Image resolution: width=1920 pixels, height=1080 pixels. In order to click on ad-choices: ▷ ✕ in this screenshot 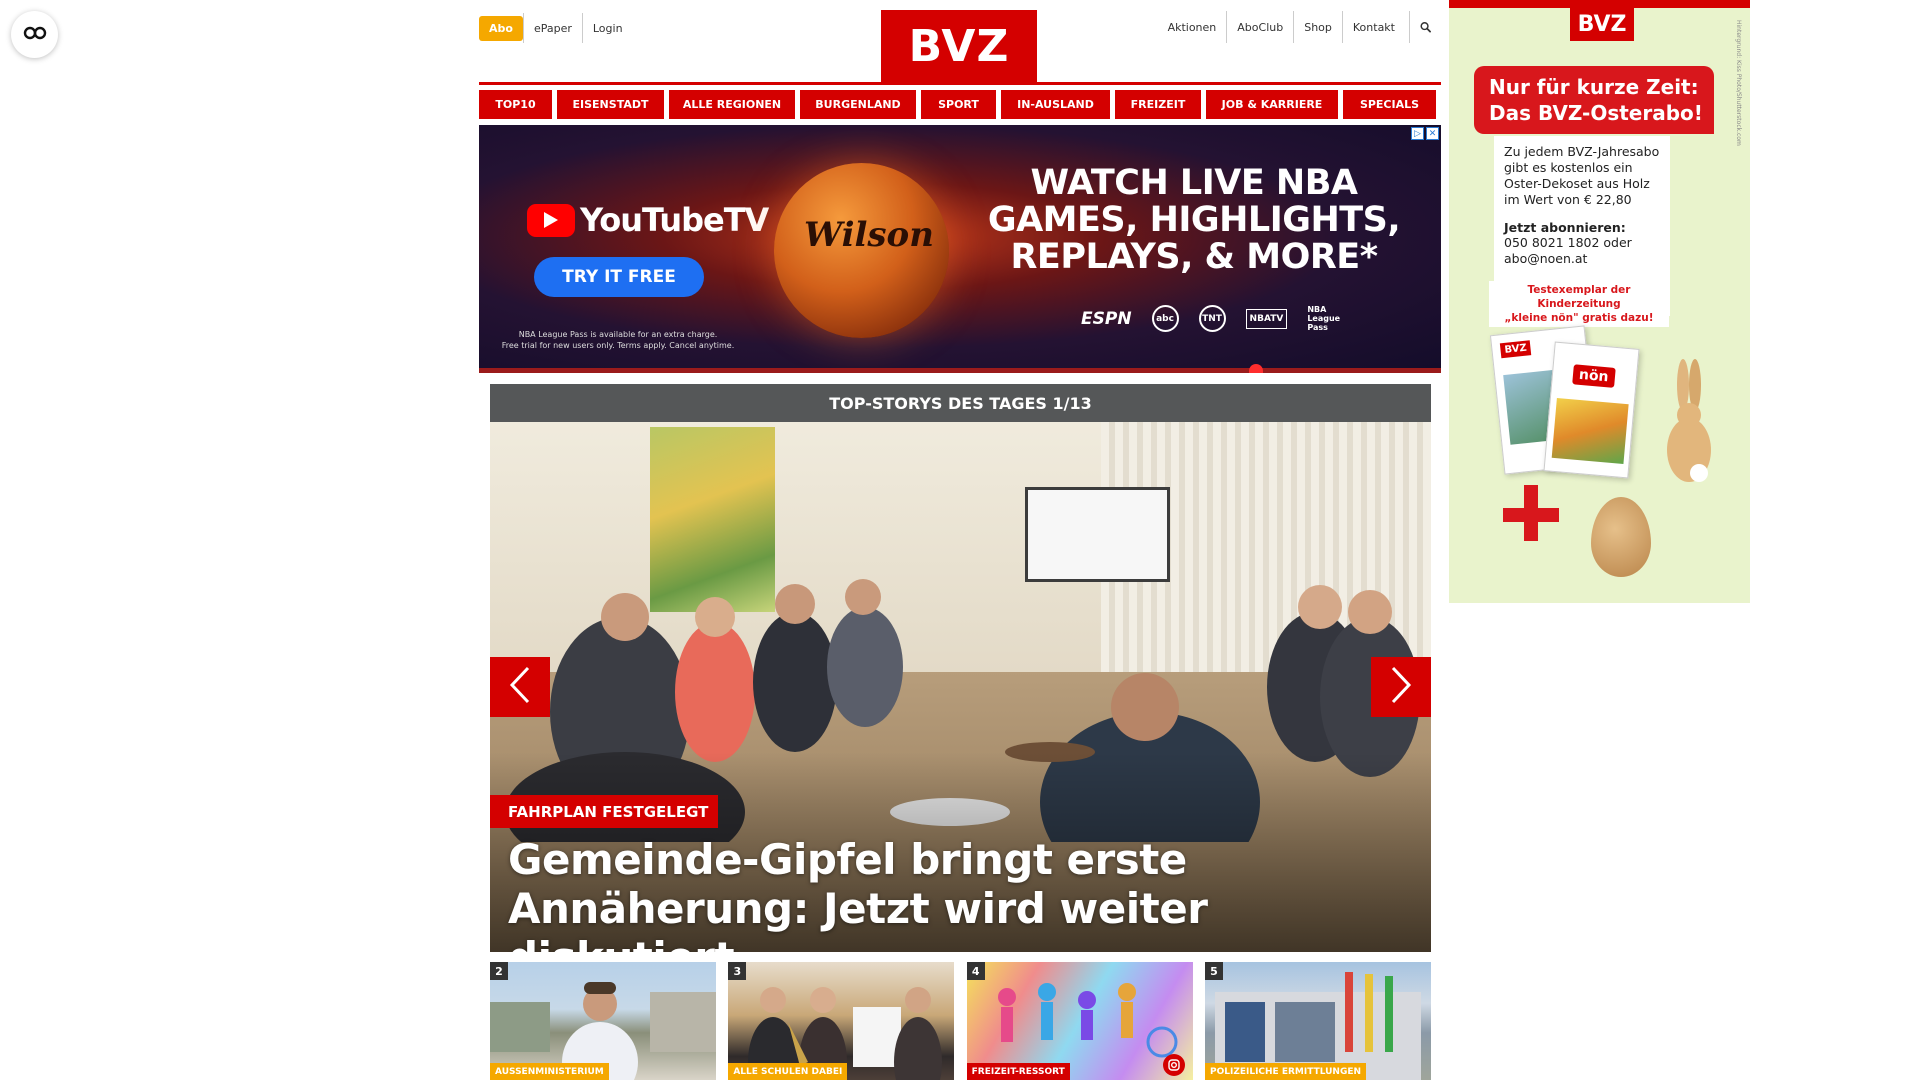, I will do `click(1425, 133)`.